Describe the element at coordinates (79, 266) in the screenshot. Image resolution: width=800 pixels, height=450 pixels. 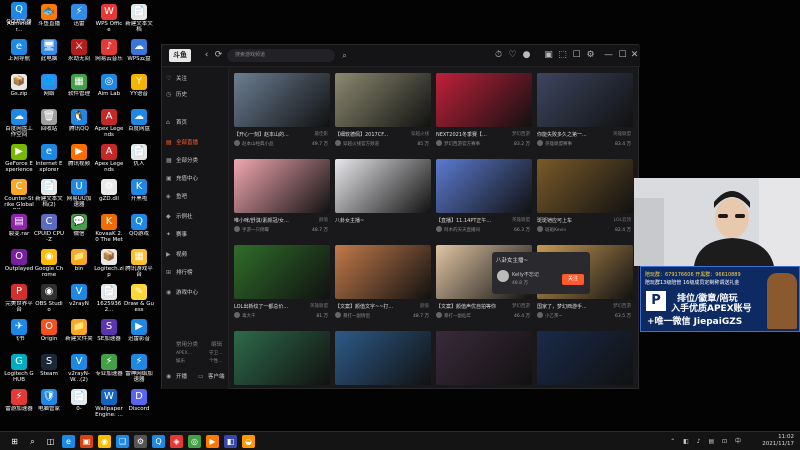
I see `desktop-icon: 📁 bin` at that location.